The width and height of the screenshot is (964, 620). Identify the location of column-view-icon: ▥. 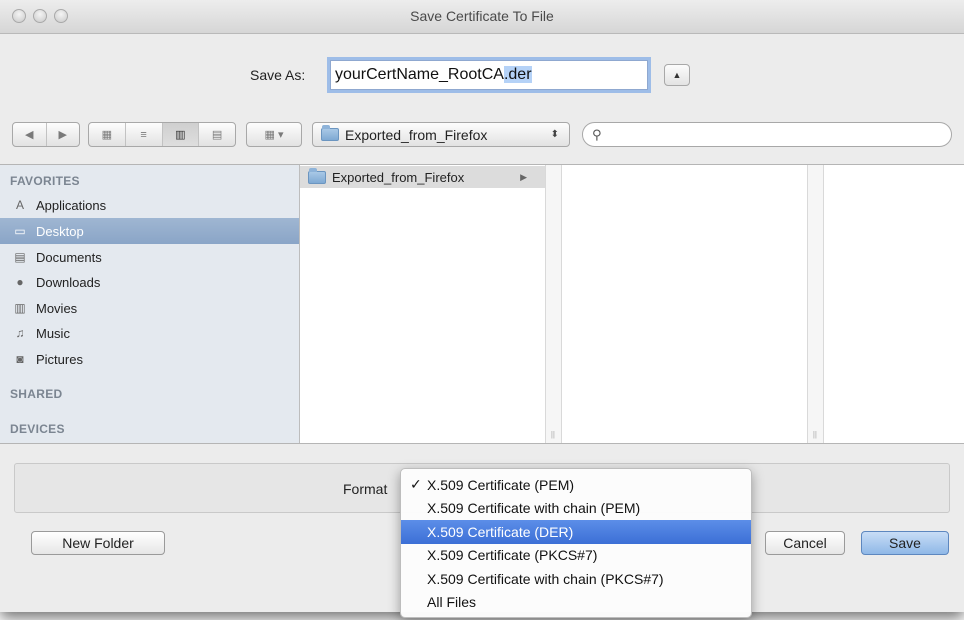
(181, 134).